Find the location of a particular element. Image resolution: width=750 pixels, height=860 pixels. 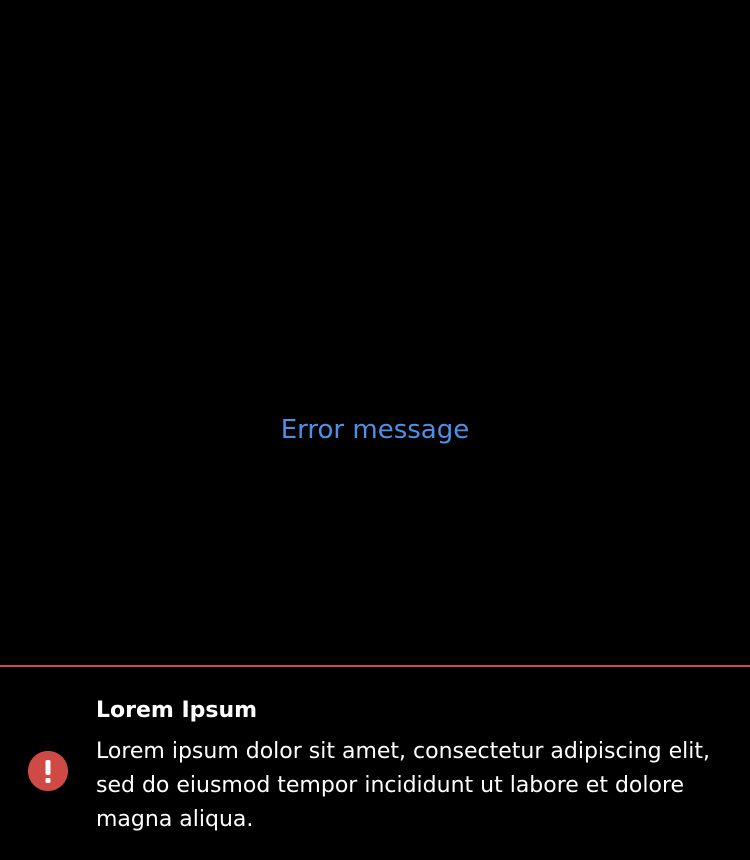

error-icon is located at coordinates (48, 771).